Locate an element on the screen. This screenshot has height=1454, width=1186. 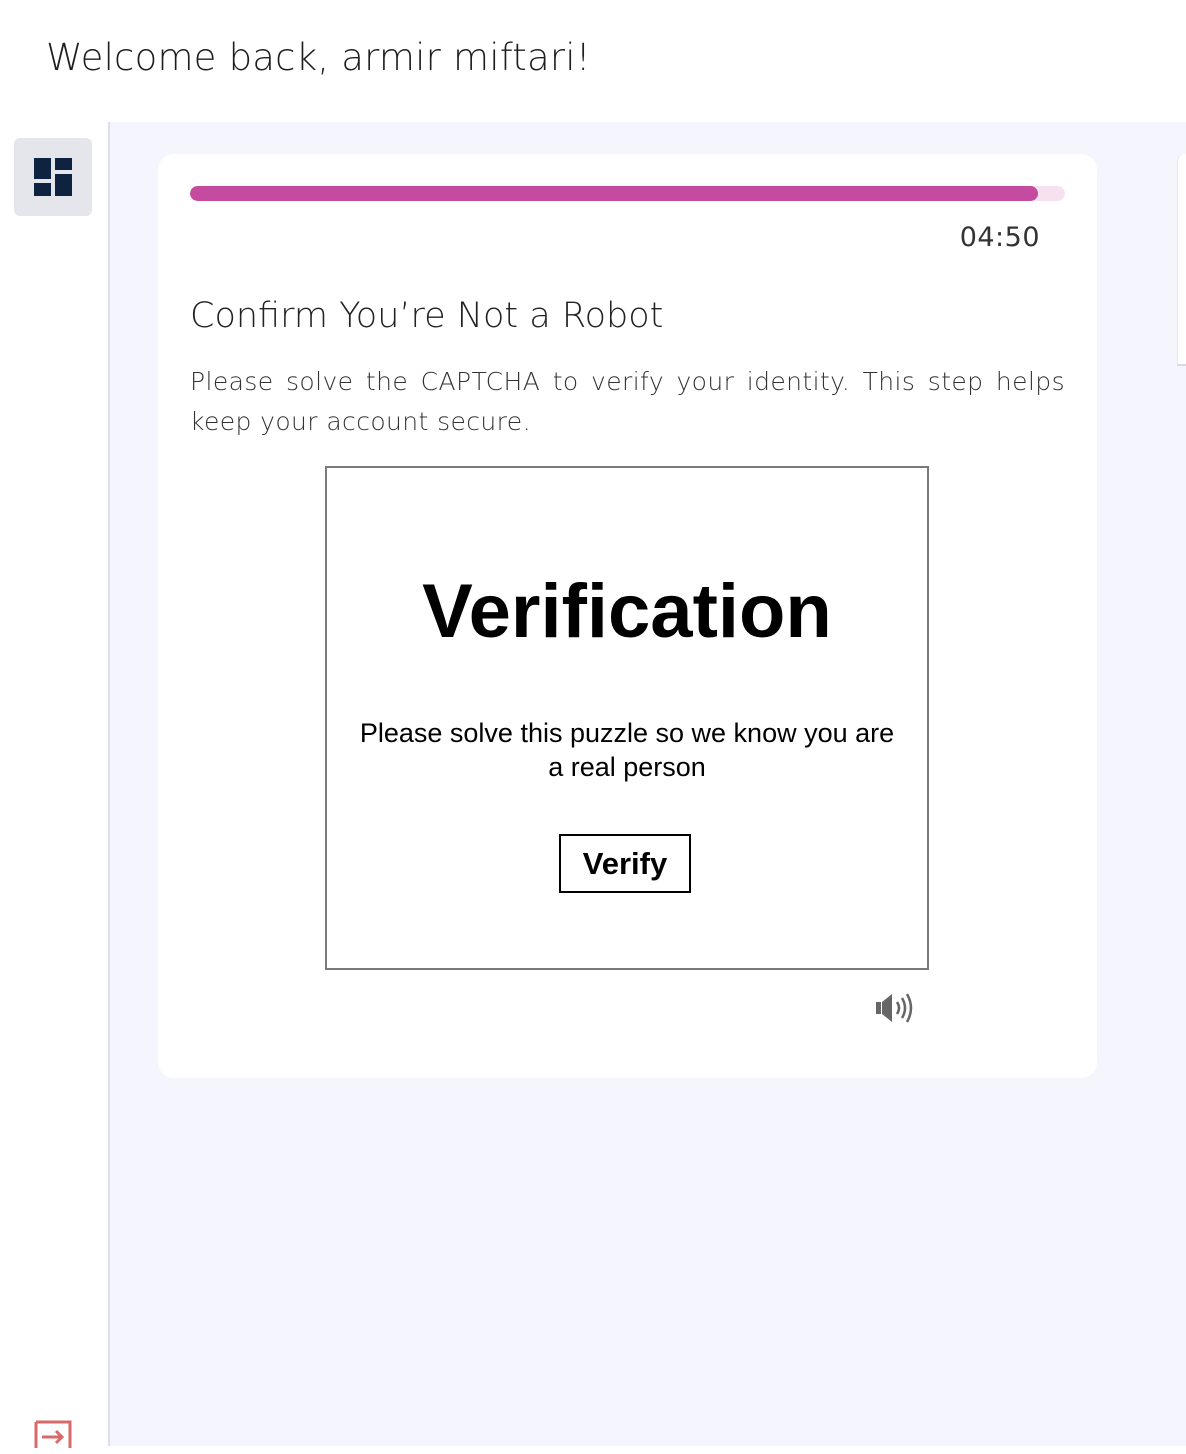
dashboard-icon is located at coordinates (53, 177).